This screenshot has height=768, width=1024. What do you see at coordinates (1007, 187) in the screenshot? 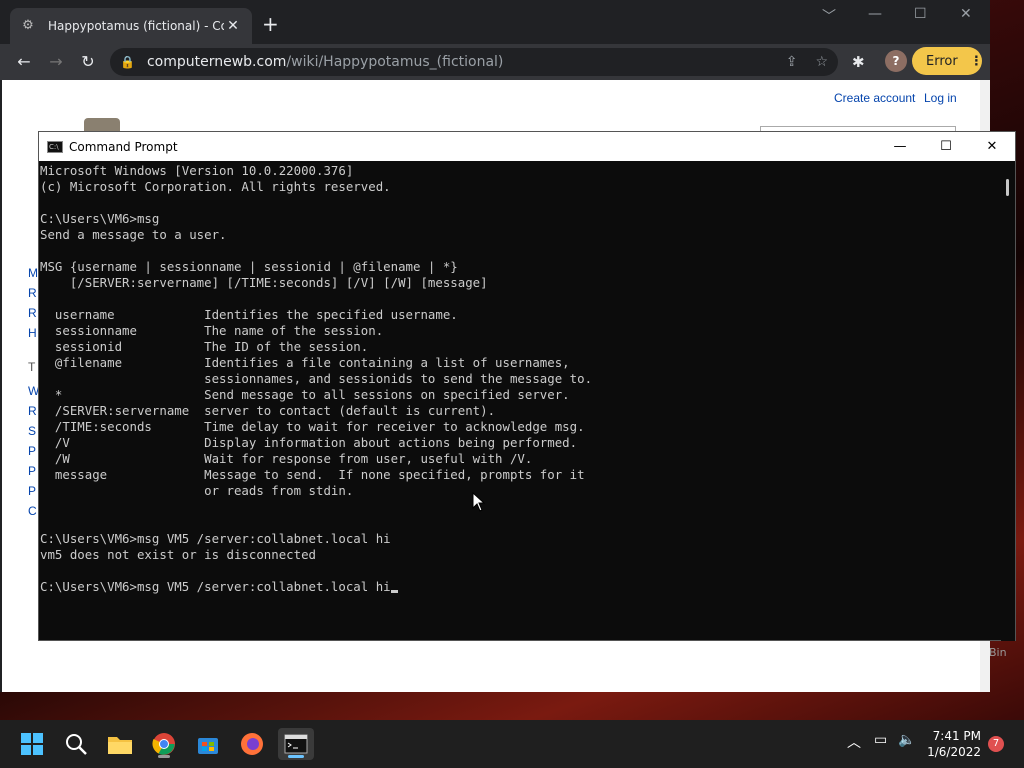
I see `scrollbar-thumb` at bounding box center [1007, 187].